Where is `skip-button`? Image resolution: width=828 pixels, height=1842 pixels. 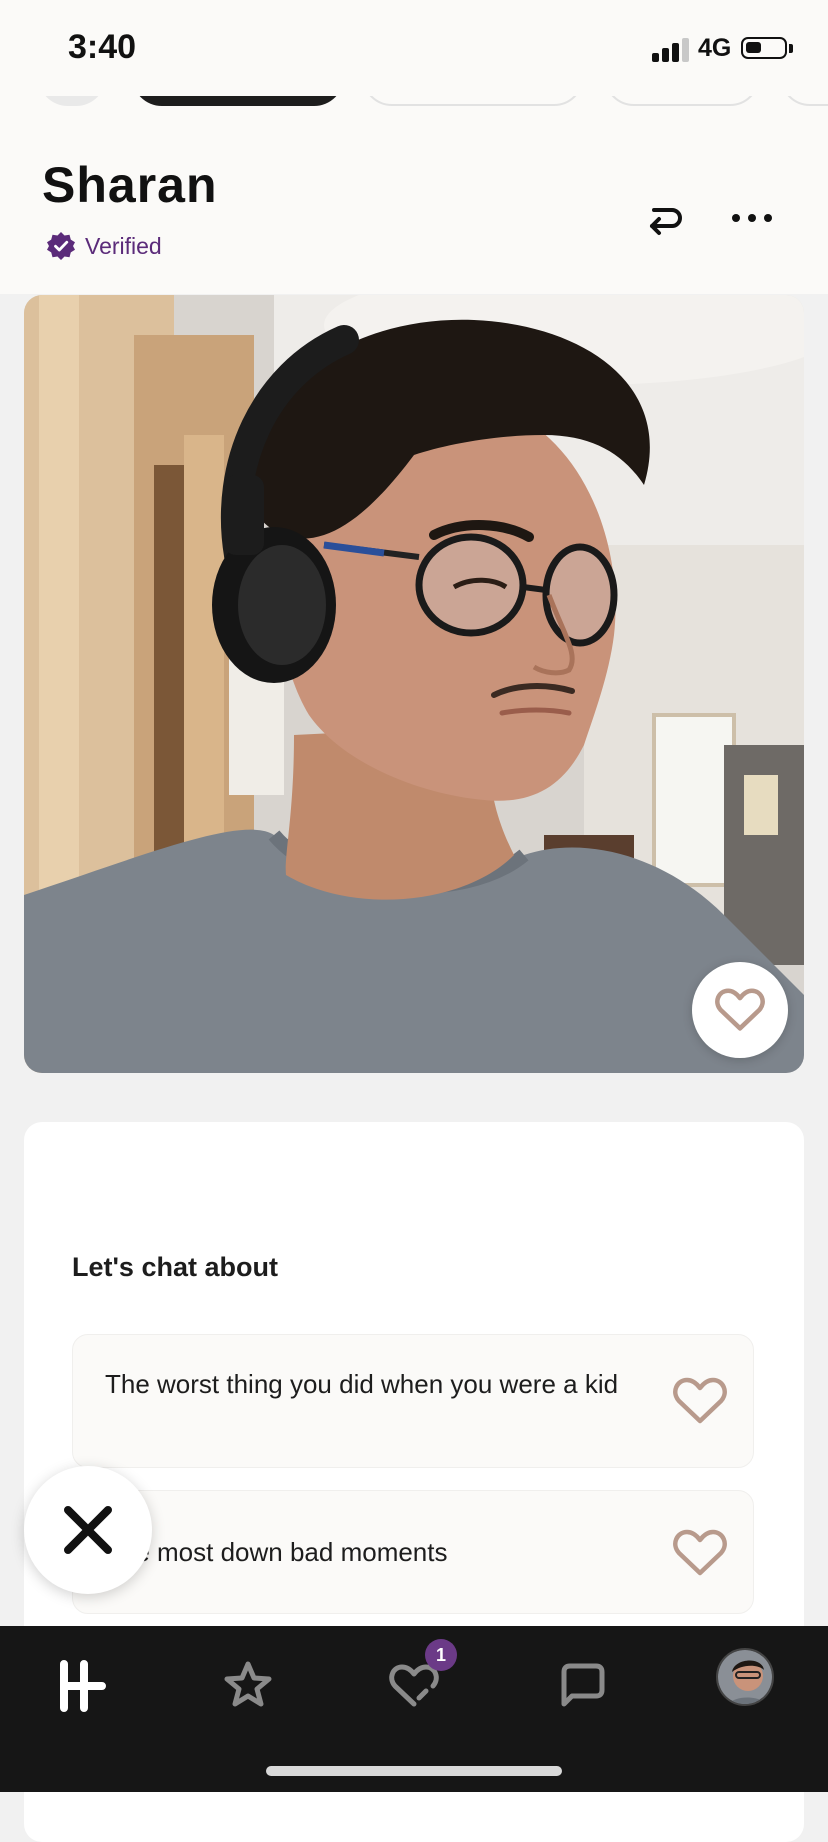 skip-button is located at coordinates (88, 1530).